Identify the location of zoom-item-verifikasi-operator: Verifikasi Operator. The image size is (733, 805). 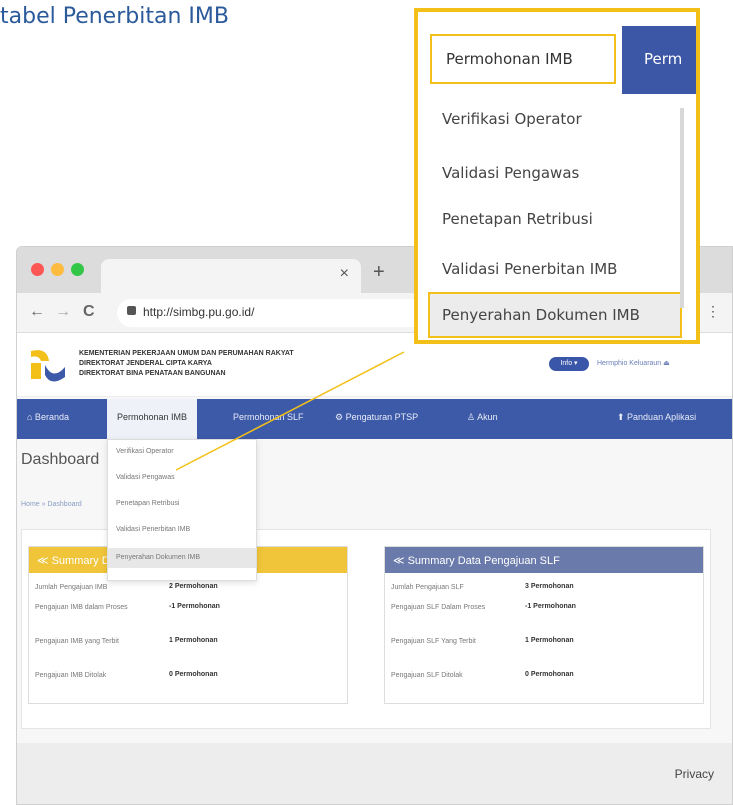
(512, 119).